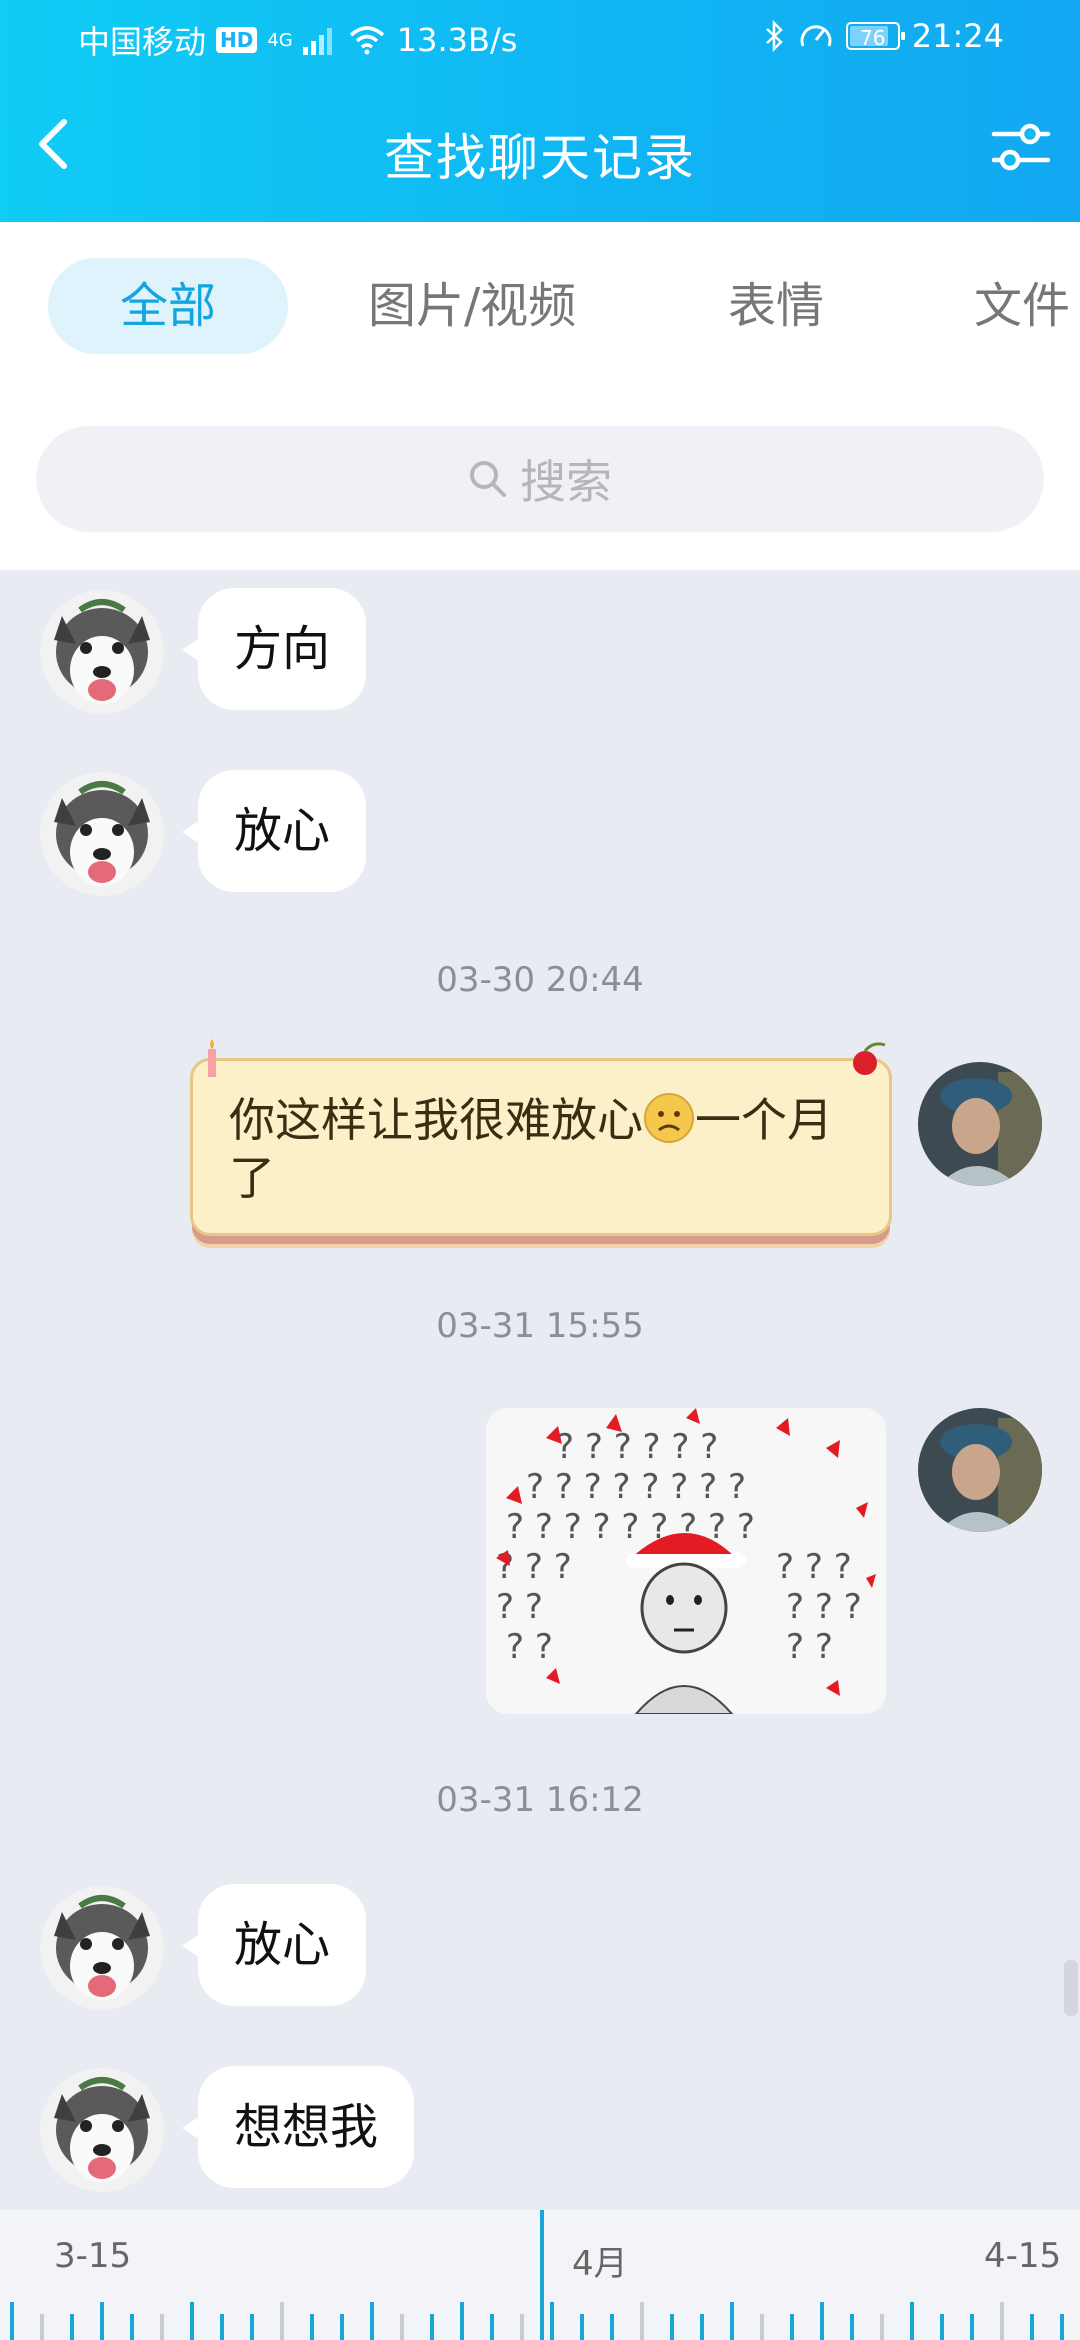 This screenshot has height=2340, width=1080. I want to click on timestamp: 03-30 20:44, so click(540, 980).